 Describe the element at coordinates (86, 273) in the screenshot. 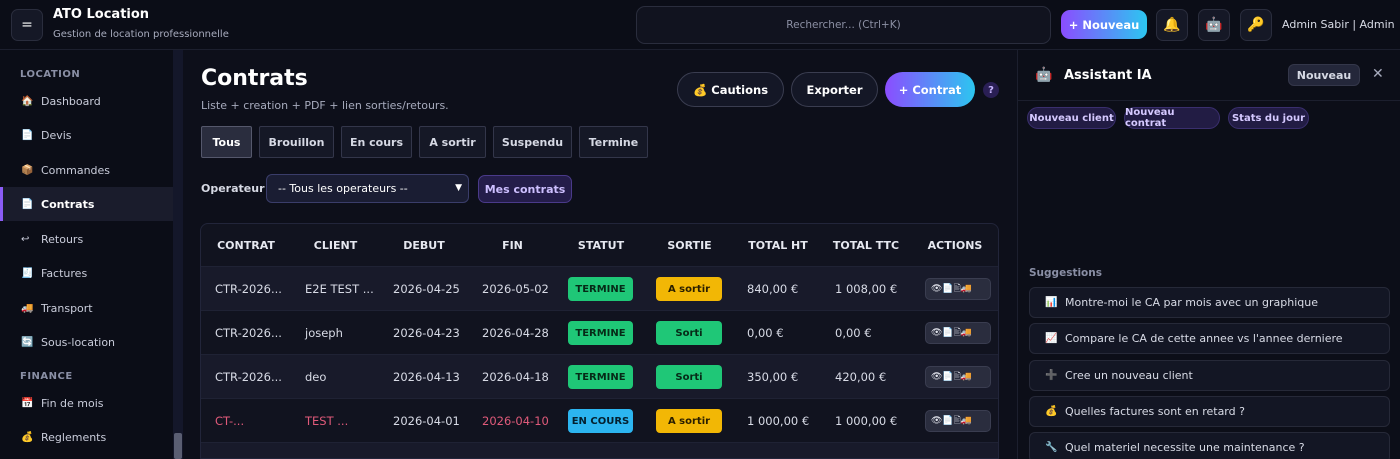

I see `sidebar-item-factures: 🧾 Factures` at that location.